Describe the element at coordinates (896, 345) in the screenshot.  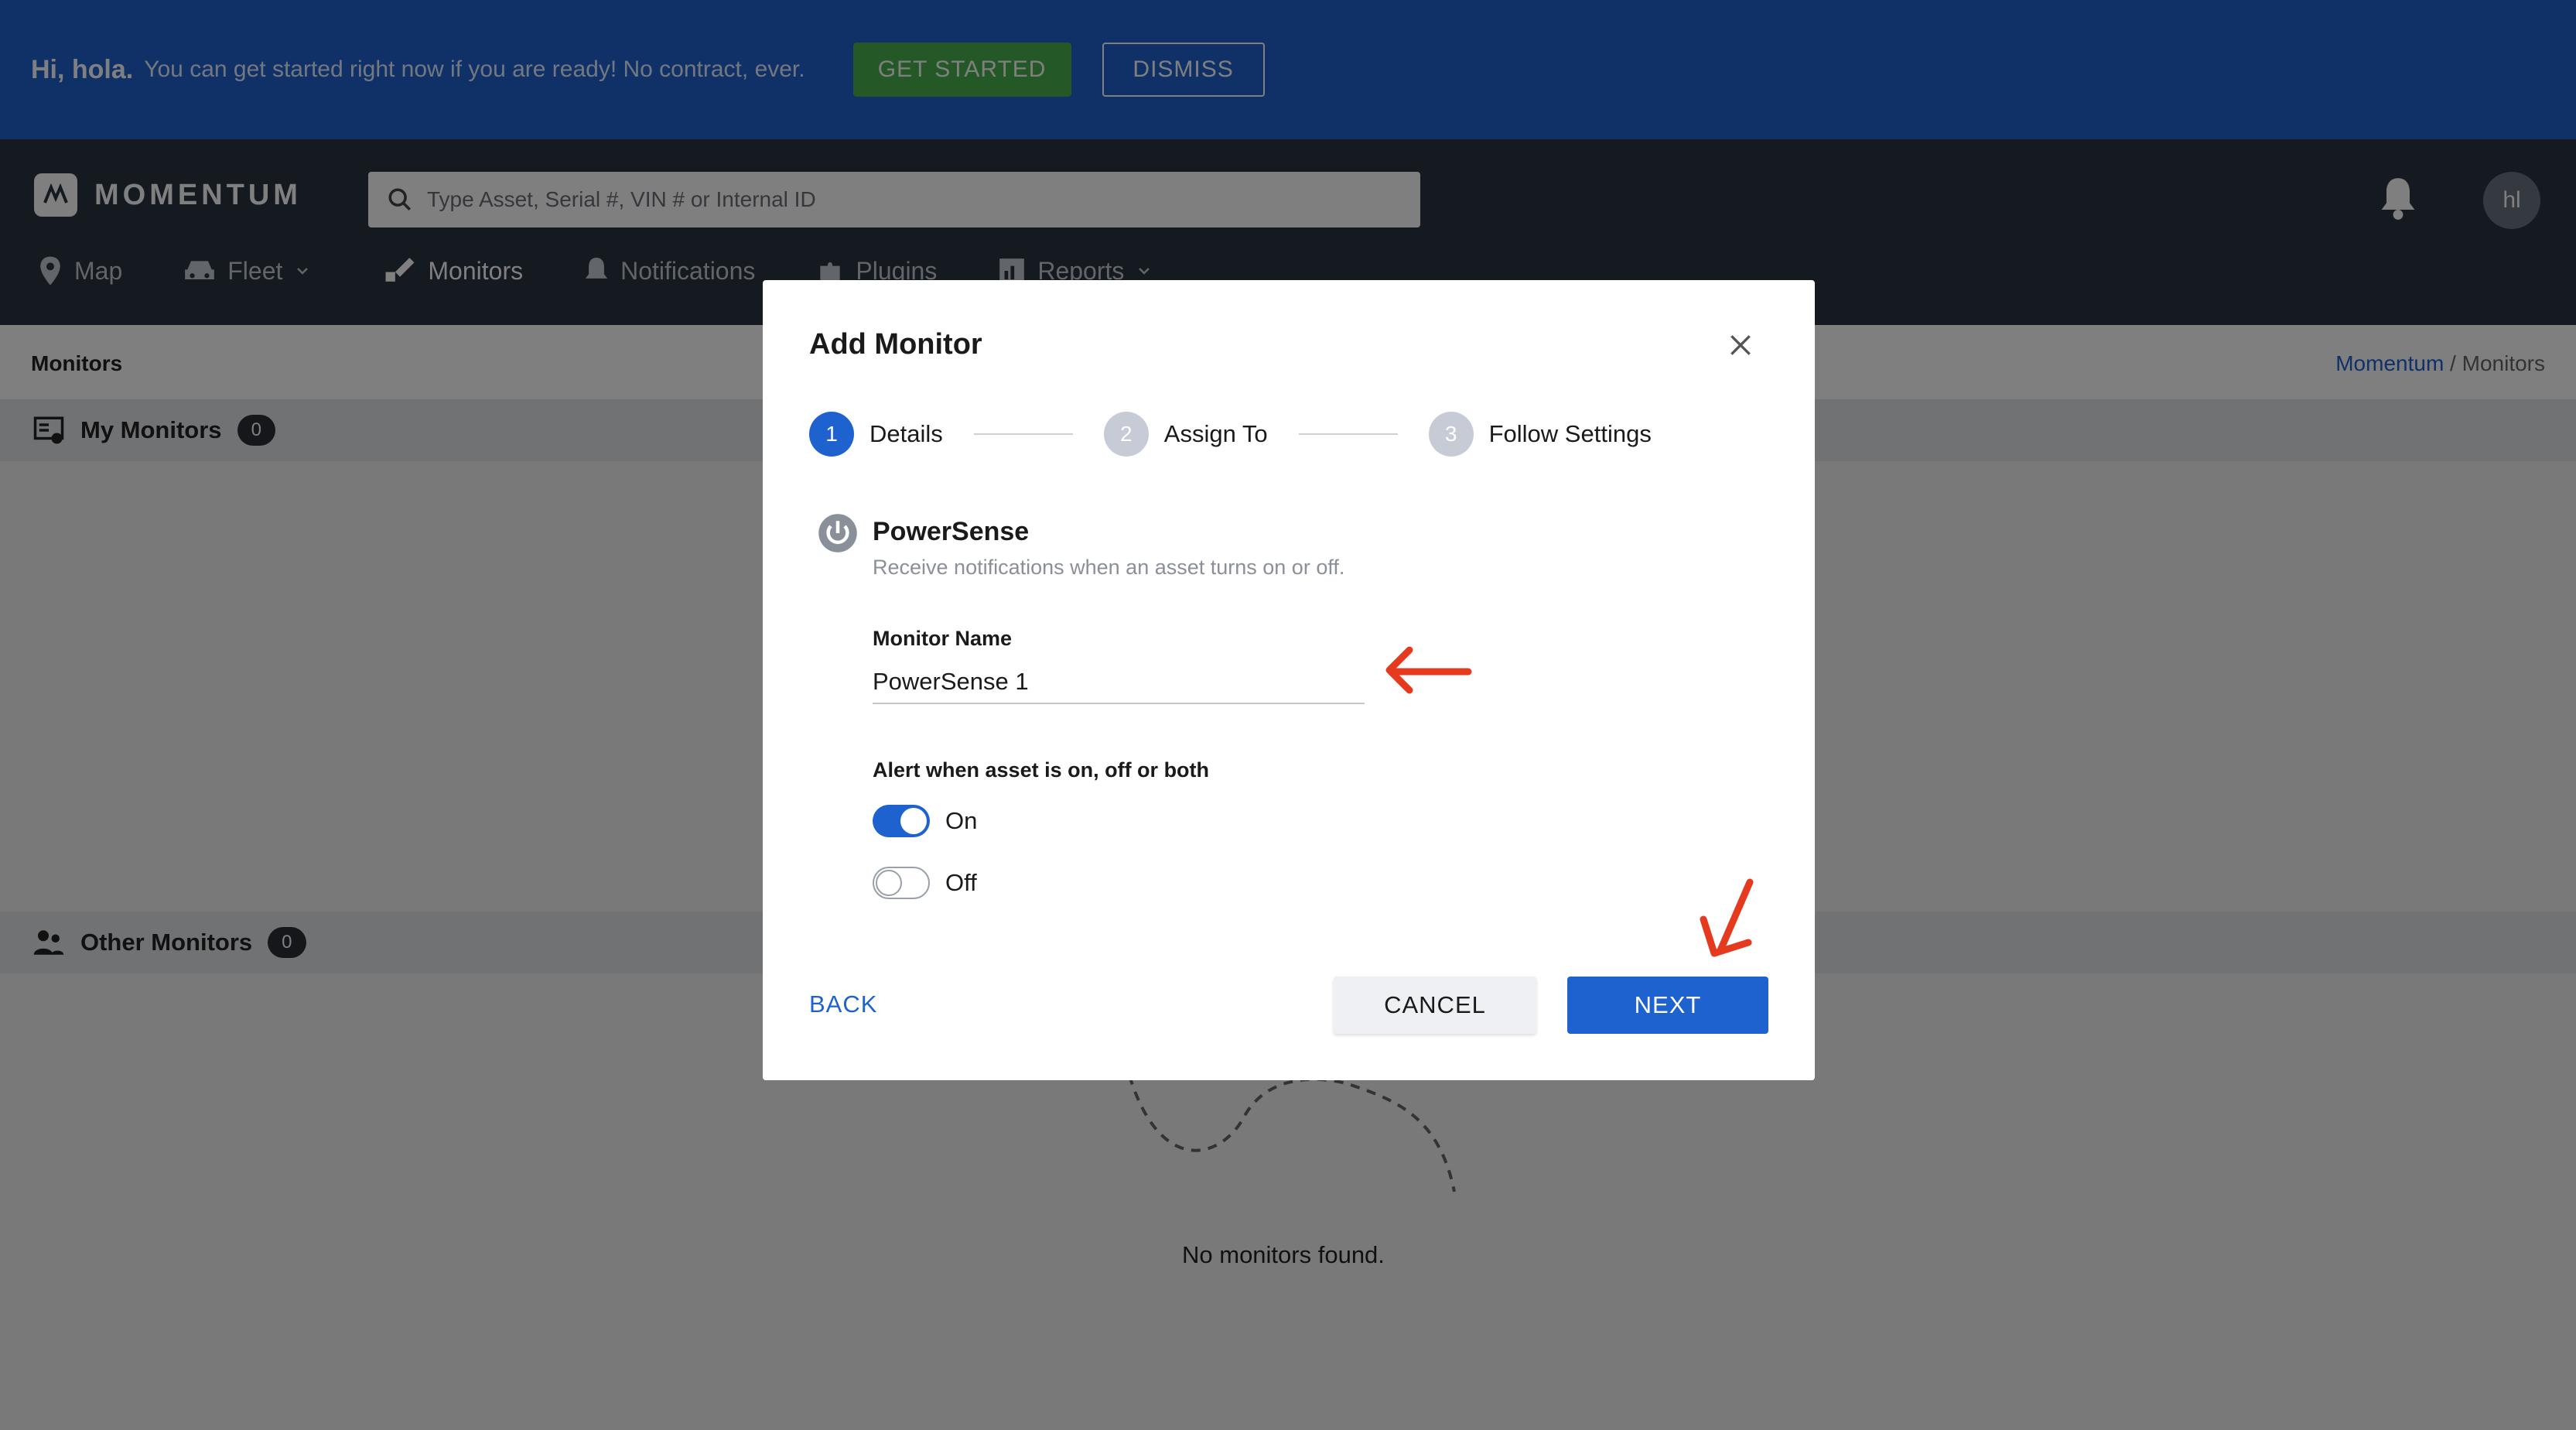
I see `dialog-title: Add Monitor` at that location.